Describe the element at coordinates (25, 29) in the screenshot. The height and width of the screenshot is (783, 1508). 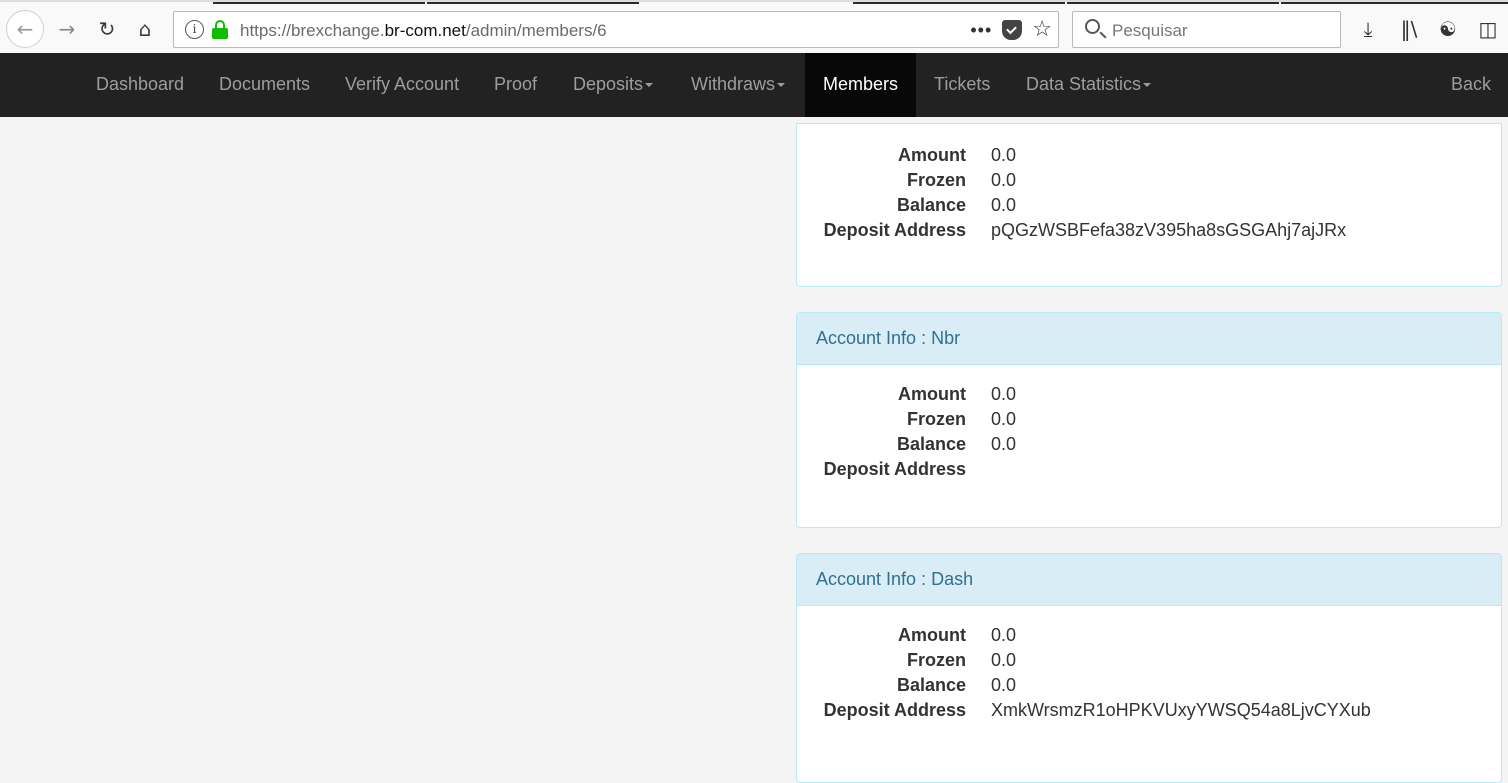
I see `back-arrow-icon: ←` at that location.